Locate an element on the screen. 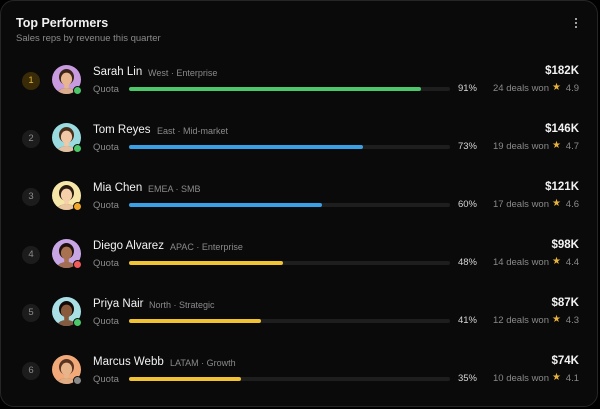 The image size is (600, 409). revenue-value: $98K is located at coordinates (565, 245).